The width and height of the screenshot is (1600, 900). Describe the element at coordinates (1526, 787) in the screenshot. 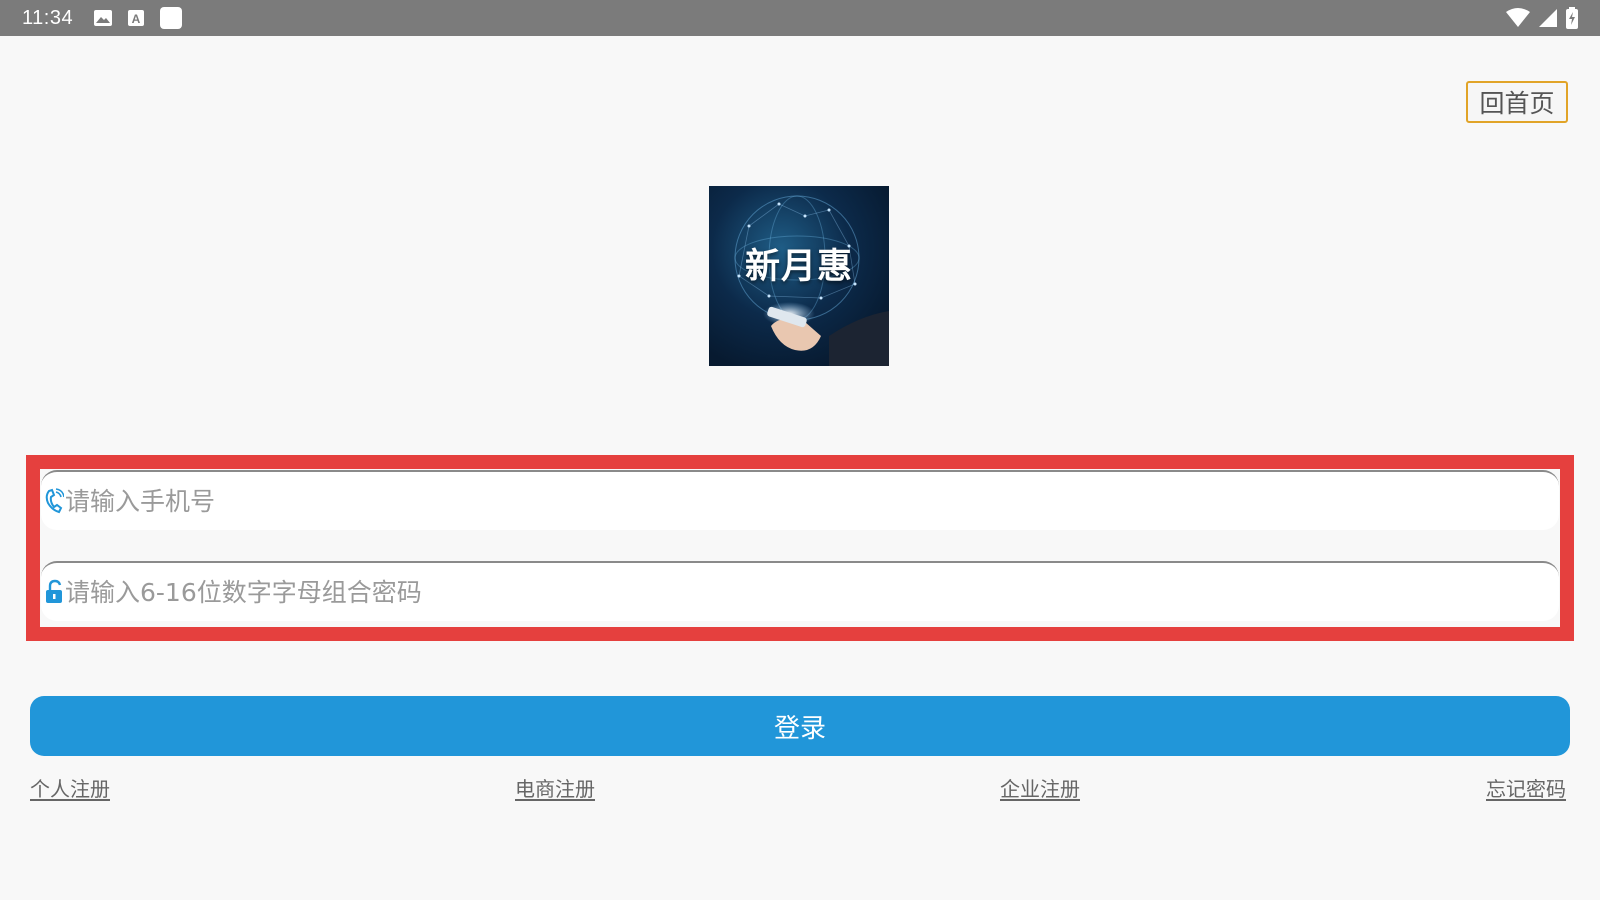

I see `forgot-password-link: 忘记密码` at that location.